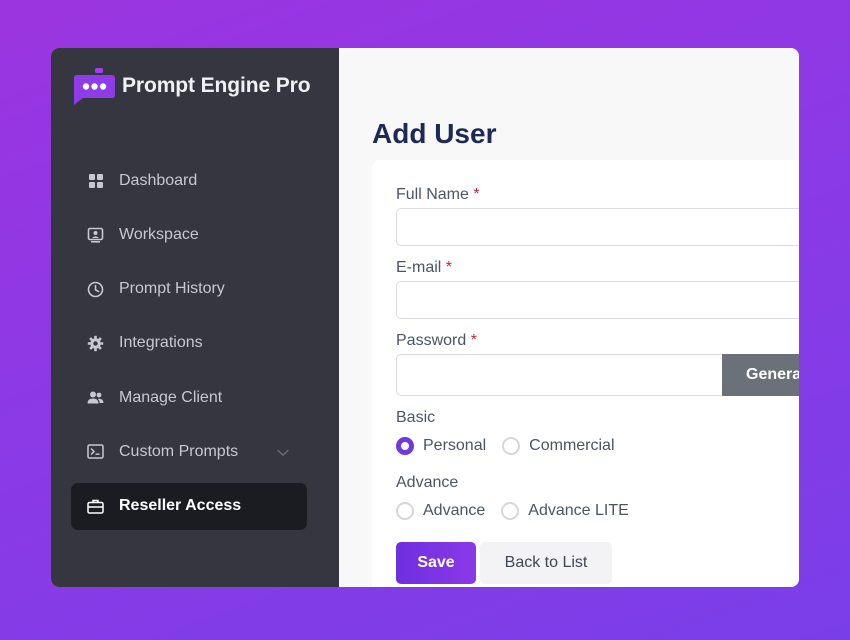  I want to click on basic-radio-group: Personal Commercial, so click(513, 446).